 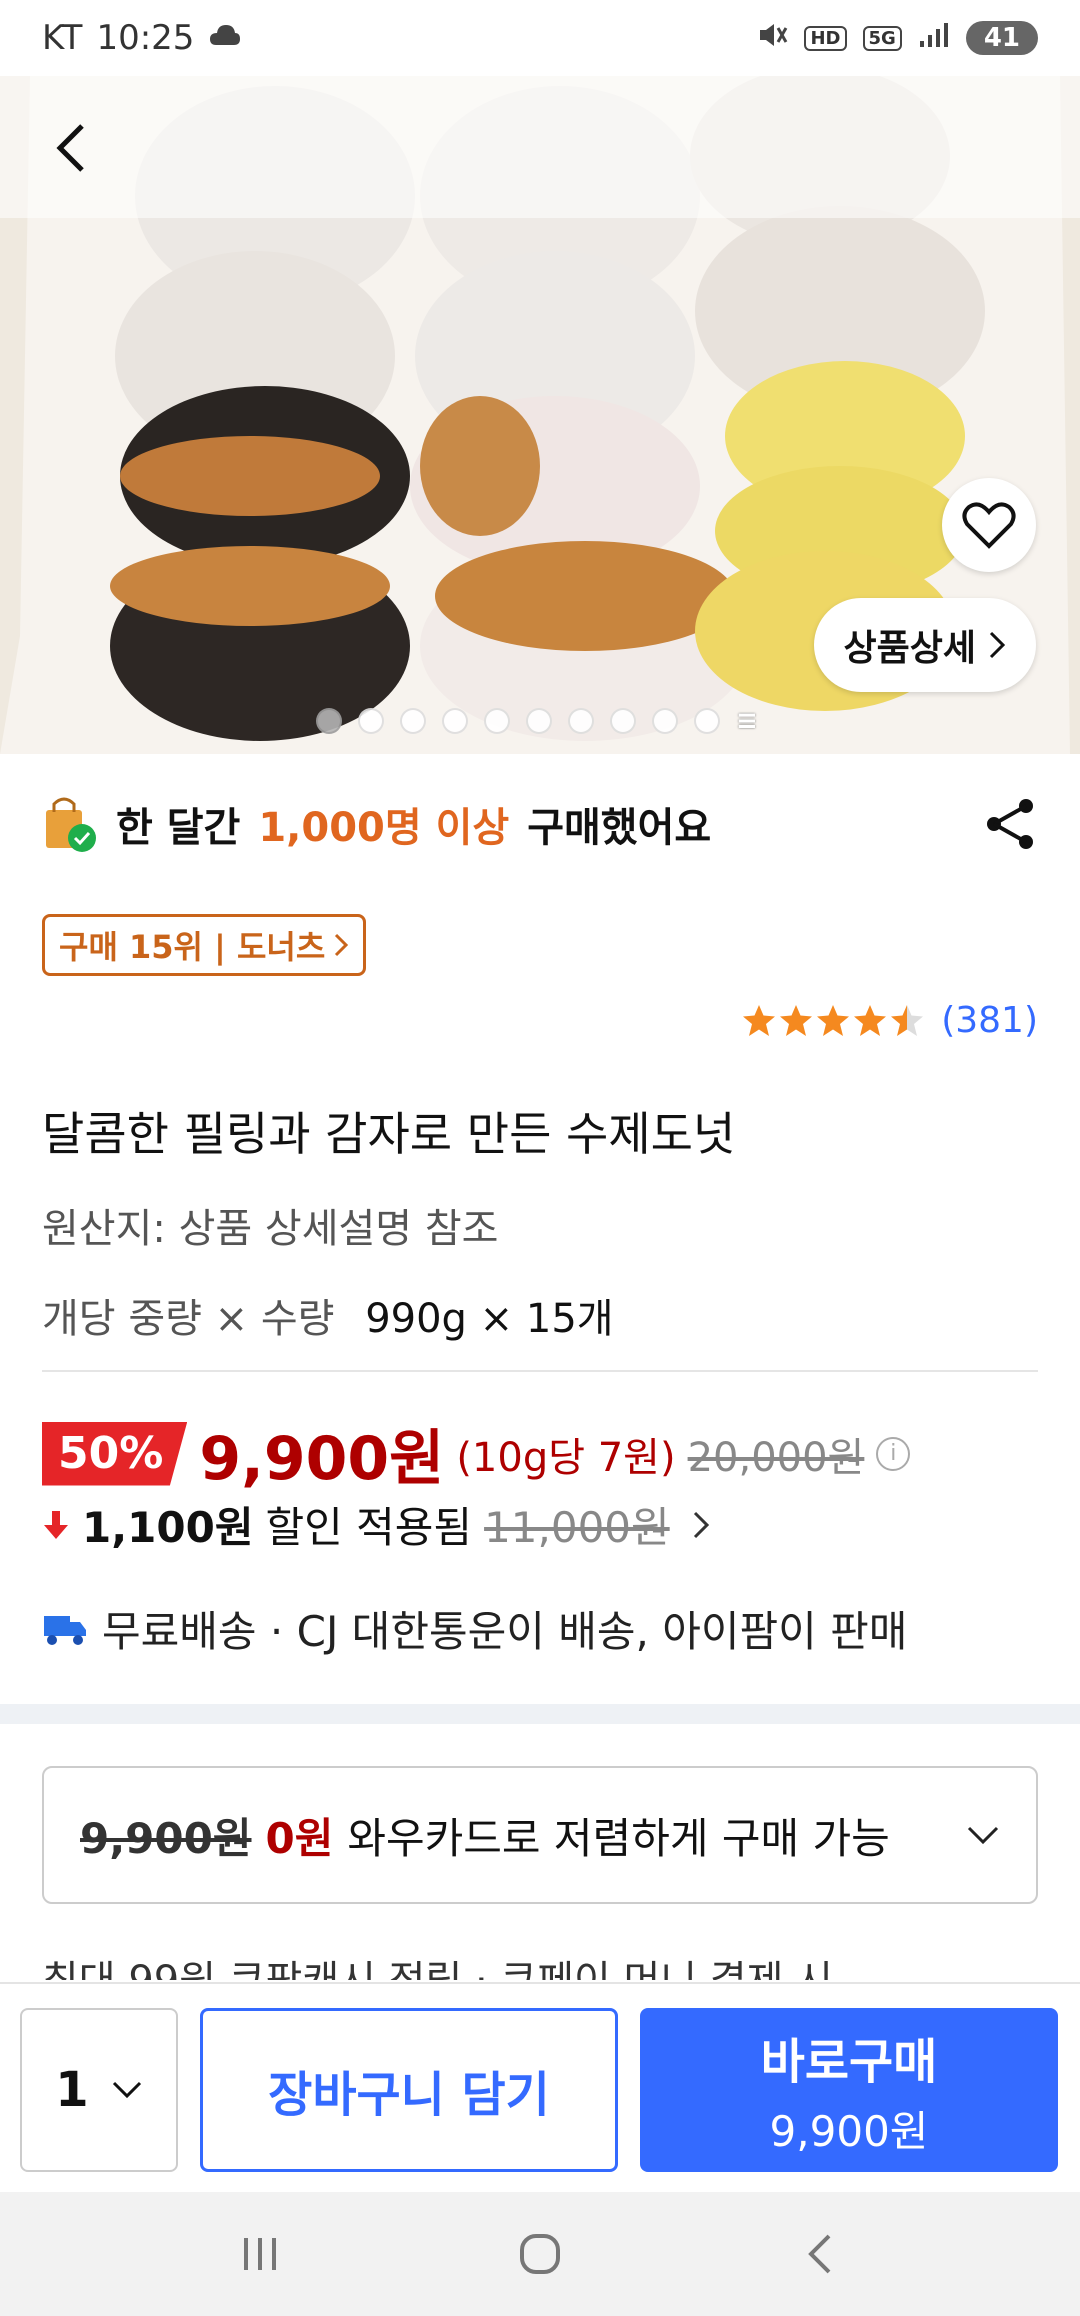 I want to click on wow-price: 0원, so click(x=299, y=1838).